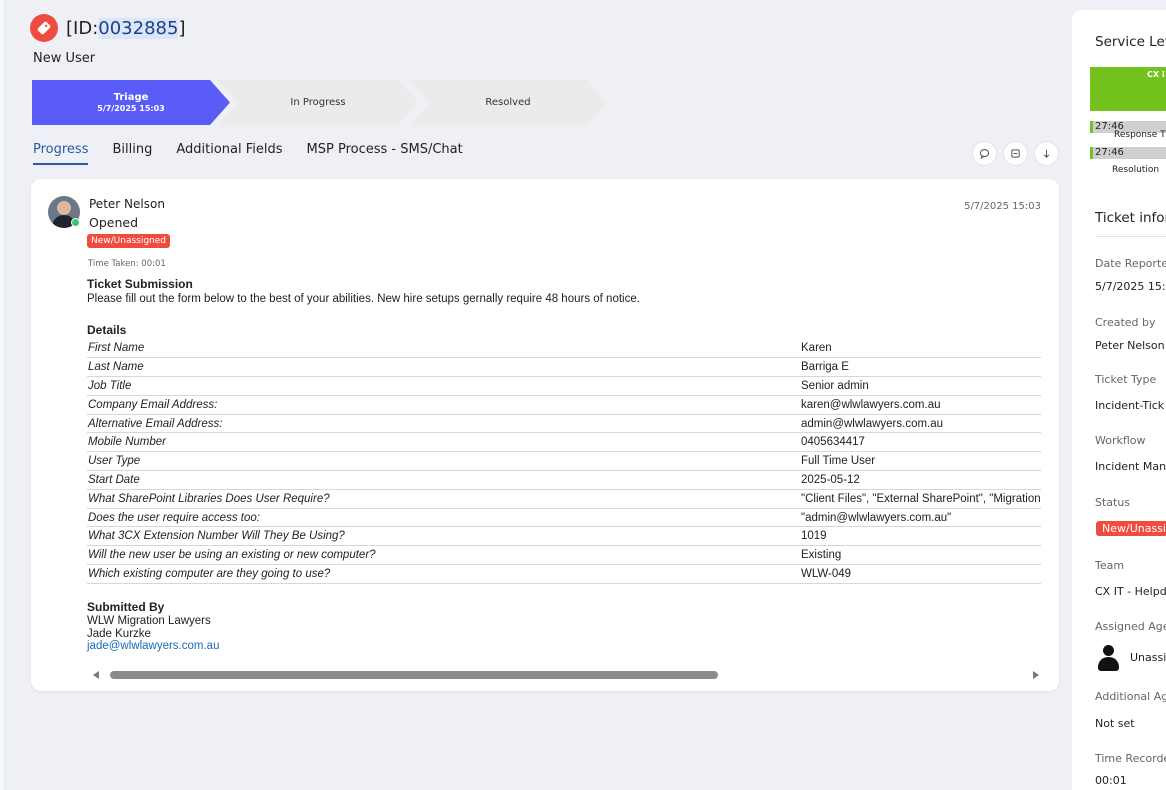  Describe the element at coordinates (1130, 345) in the screenshot. I see `created-by-value: Peter Nelson` at that location.